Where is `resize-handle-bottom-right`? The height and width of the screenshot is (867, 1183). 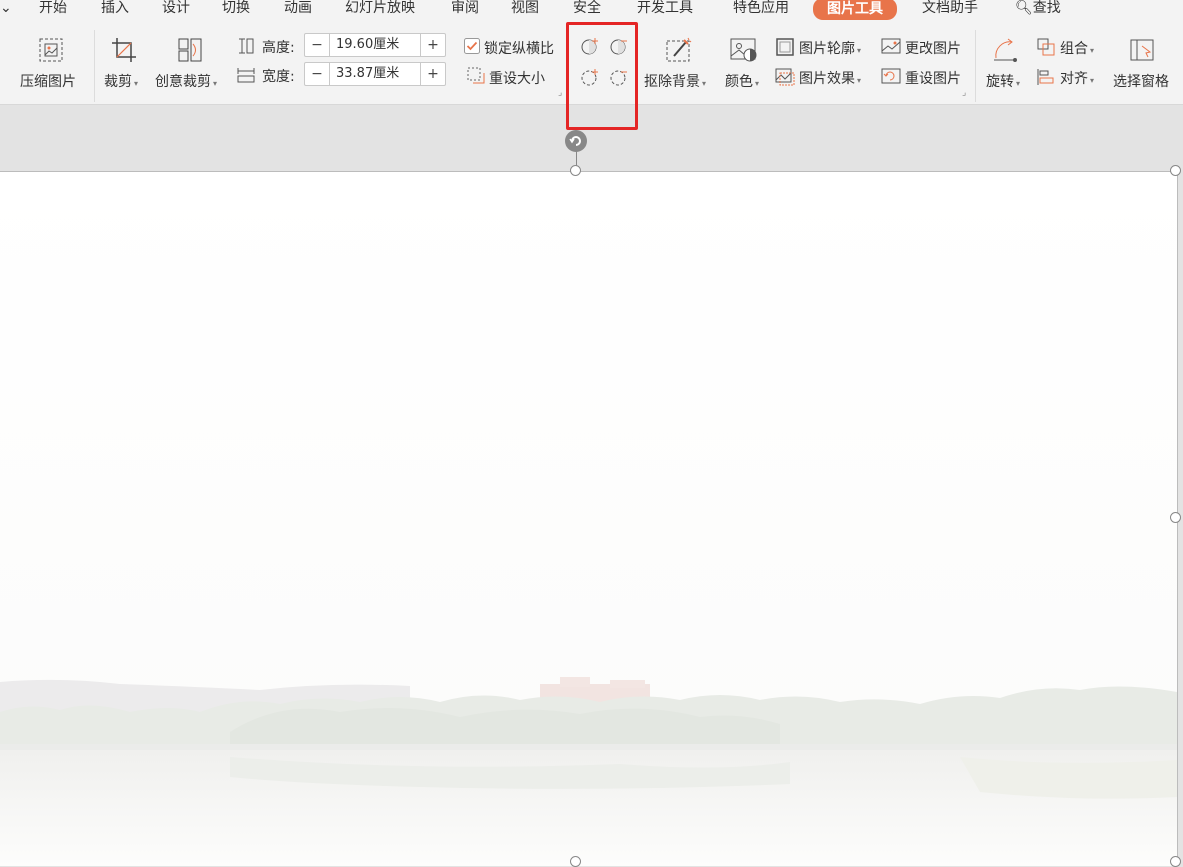 resize-handle-bottom-right is located at coordinates (1175, 861).